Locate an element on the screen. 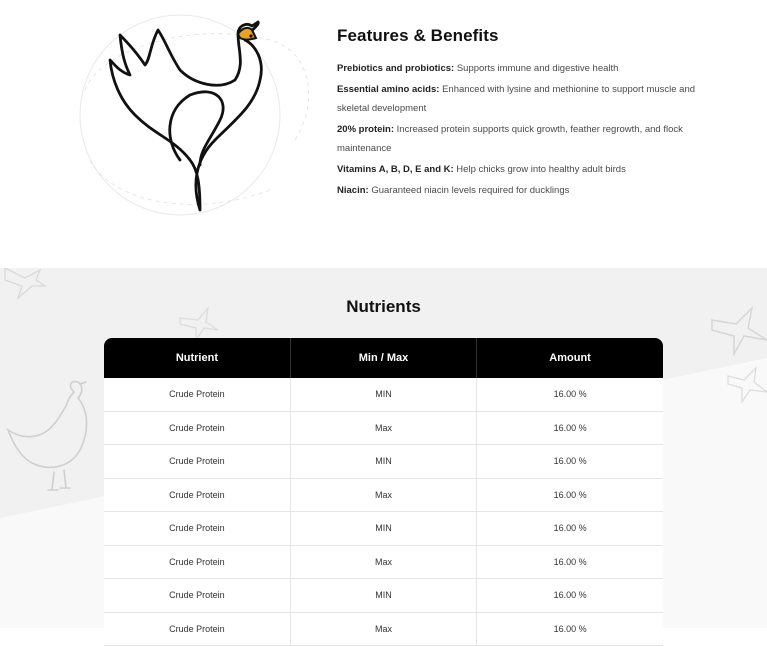 This screenshot has height=646, width=767. nutrients-title: Nutrients is located at coordinates (383, 306).